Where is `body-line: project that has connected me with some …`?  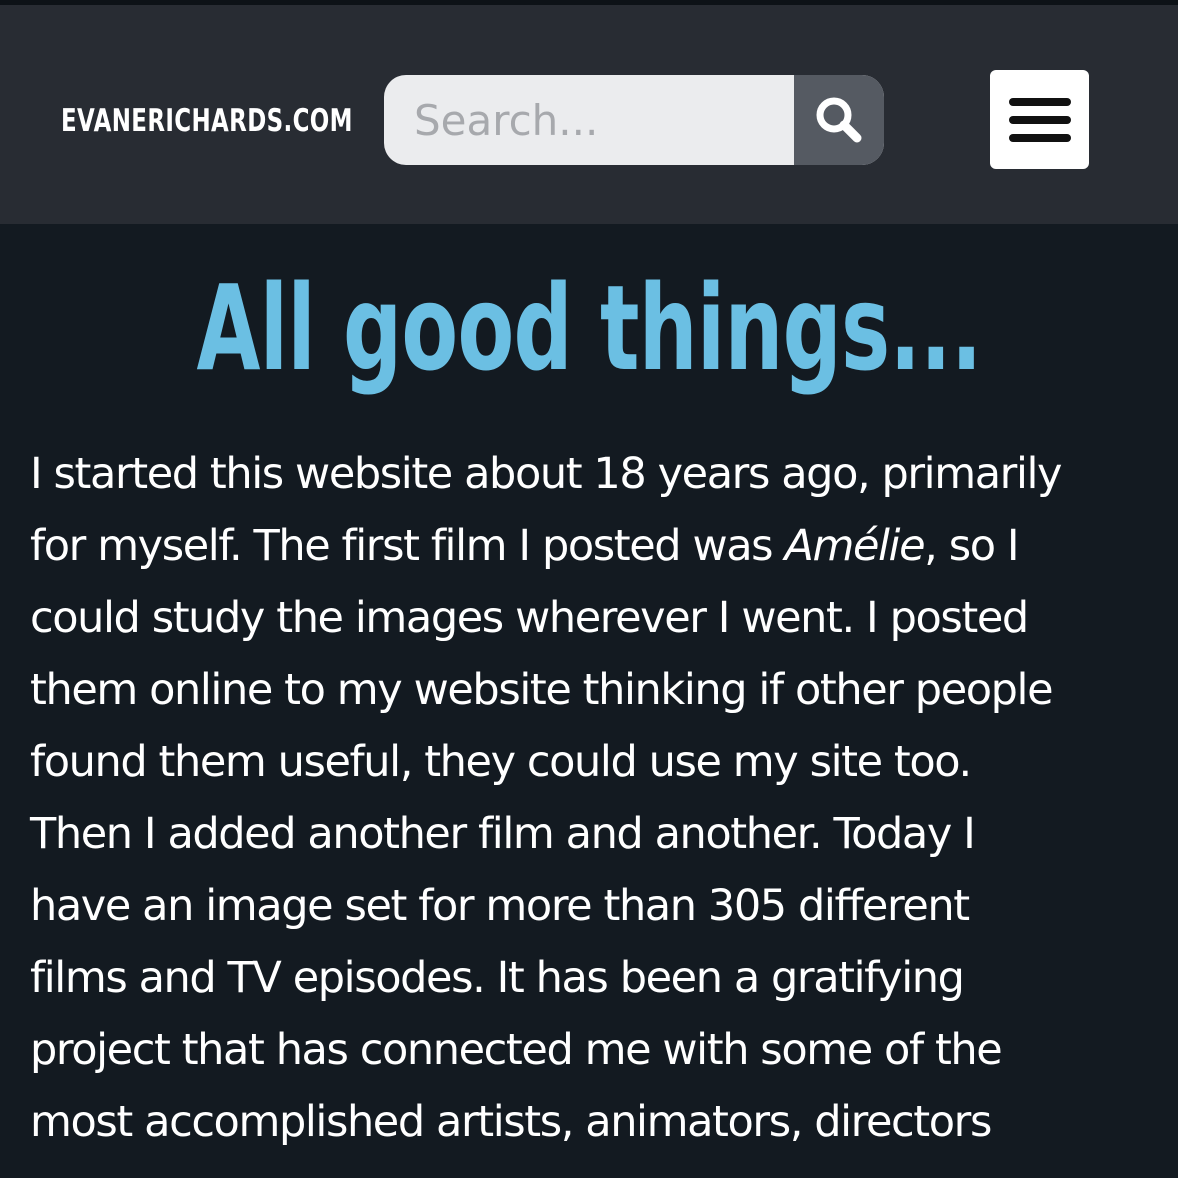 body-line: project that has connected me with some … is located at coordinates (516, 1050).